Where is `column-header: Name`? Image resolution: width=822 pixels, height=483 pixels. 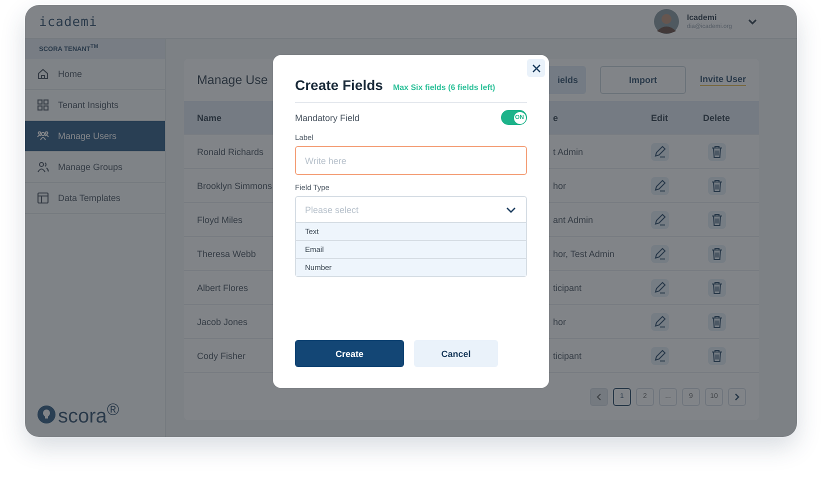
column-header: Name is located at coordinates (209, 117).